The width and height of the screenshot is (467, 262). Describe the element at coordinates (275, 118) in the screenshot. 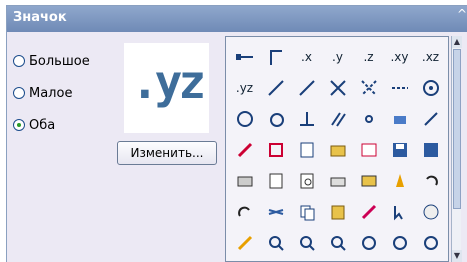

I see `snap-tangent-icon` at that location.